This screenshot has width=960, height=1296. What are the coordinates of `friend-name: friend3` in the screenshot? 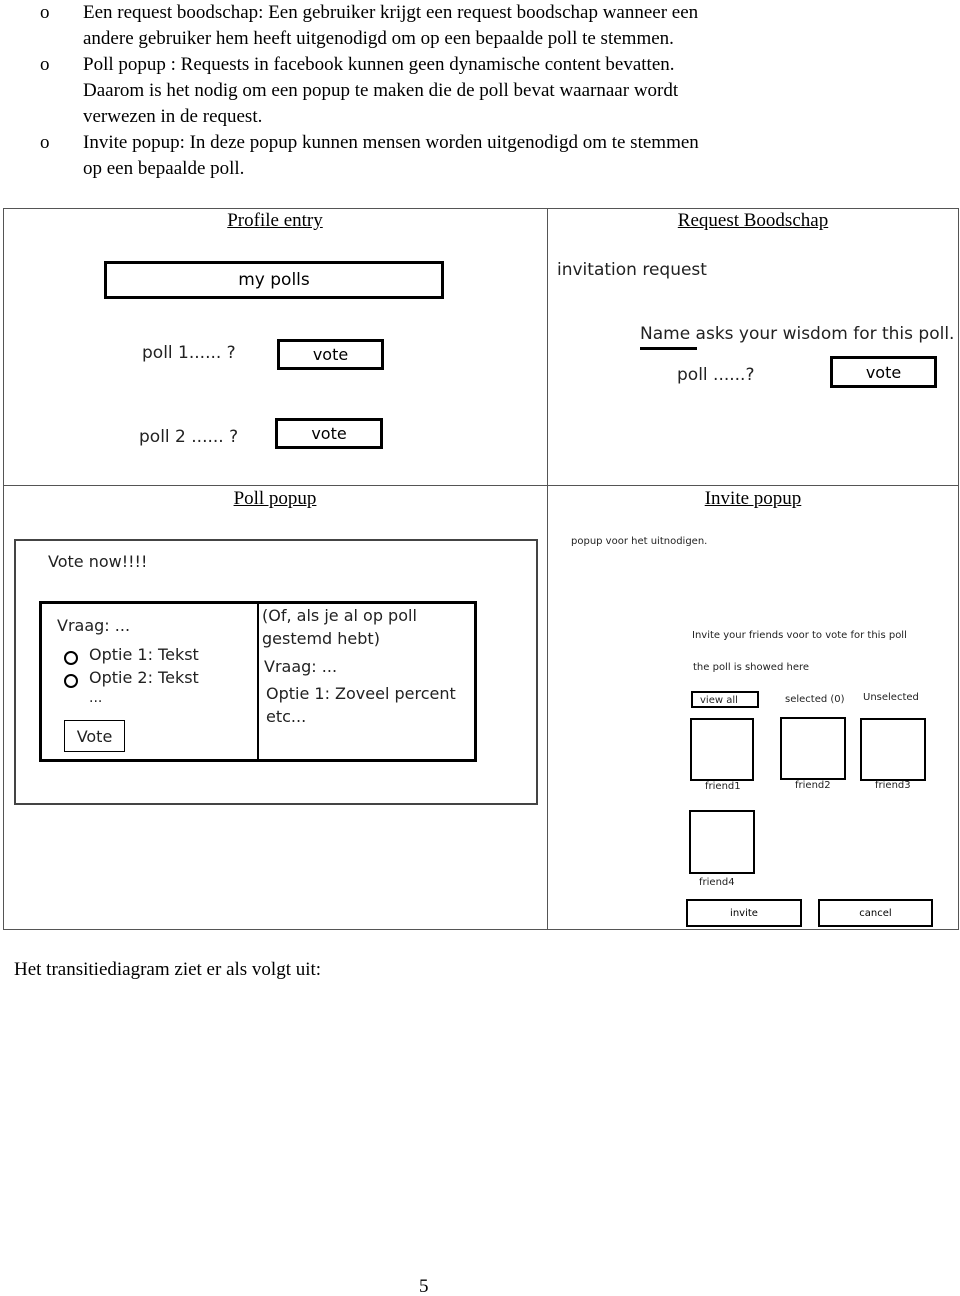 It's located at (893, 785).